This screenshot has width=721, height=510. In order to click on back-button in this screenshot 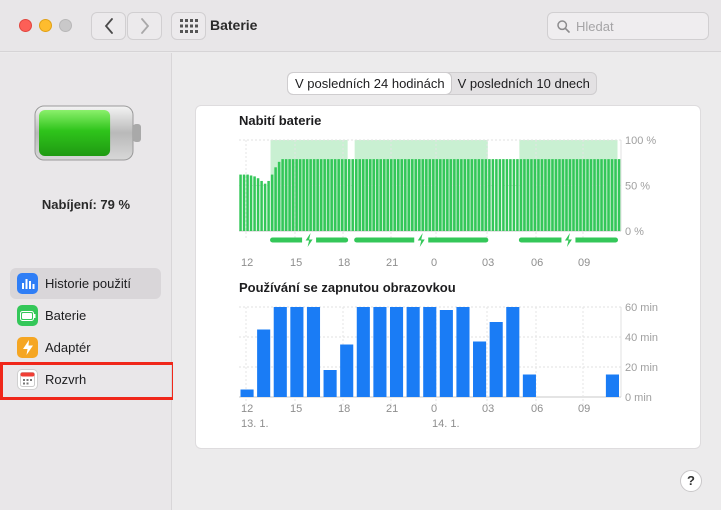, I will do `click(108, 26)`.